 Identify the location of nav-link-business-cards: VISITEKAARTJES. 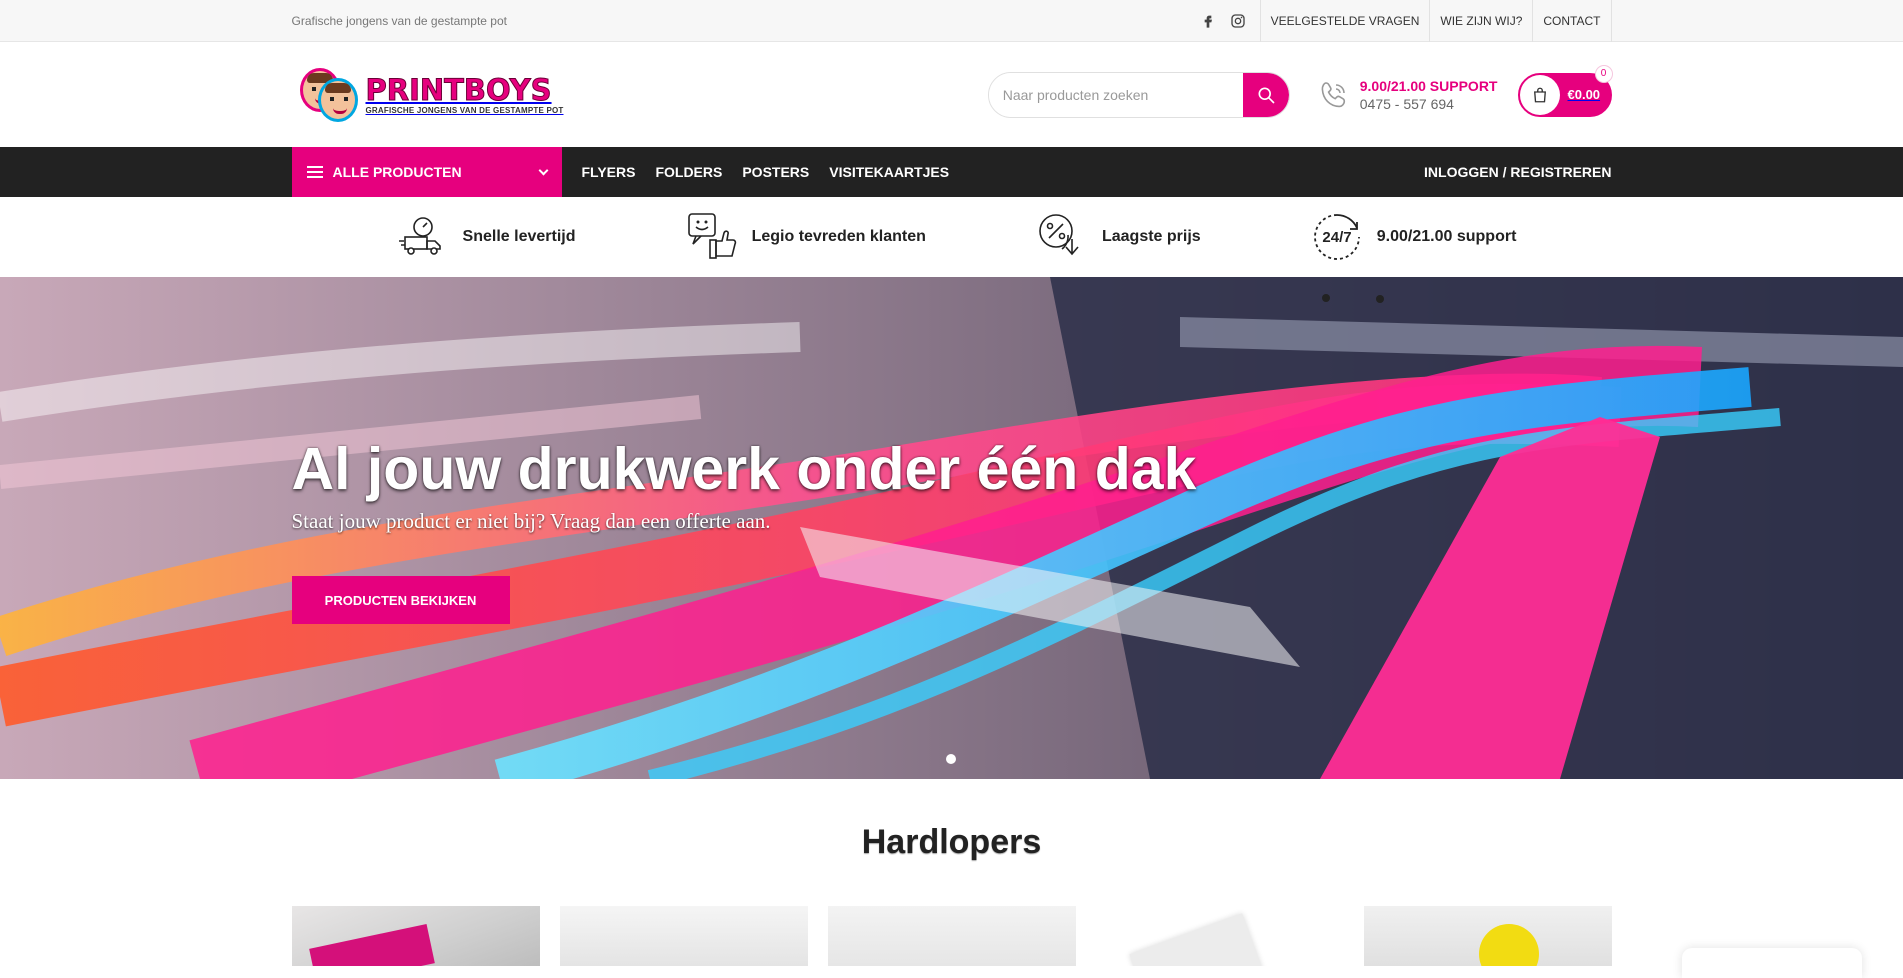
(889, 172).